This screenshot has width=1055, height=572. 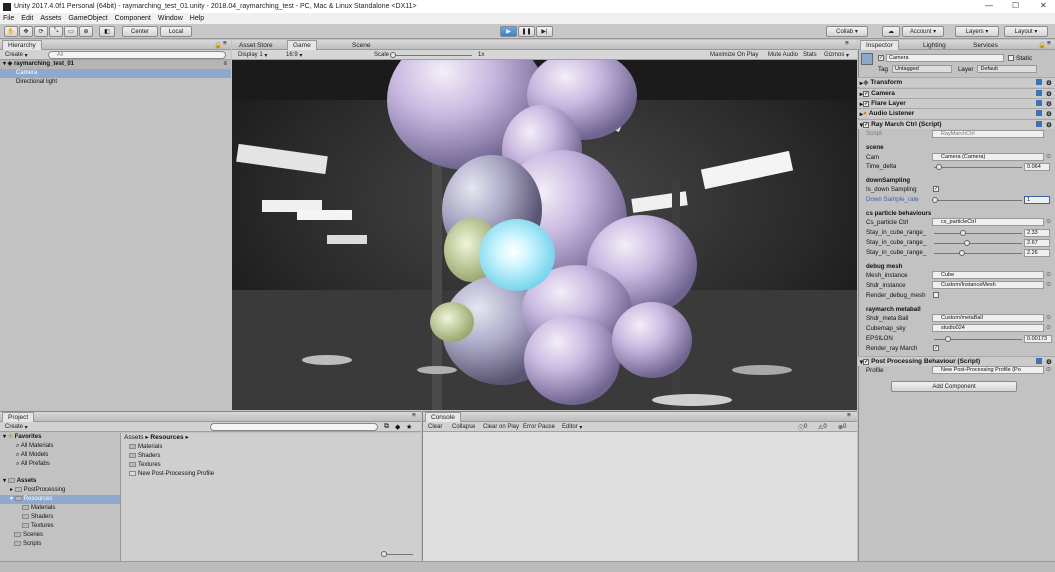 I want to click on step-button: ▶|, so click(x=544, y=31).